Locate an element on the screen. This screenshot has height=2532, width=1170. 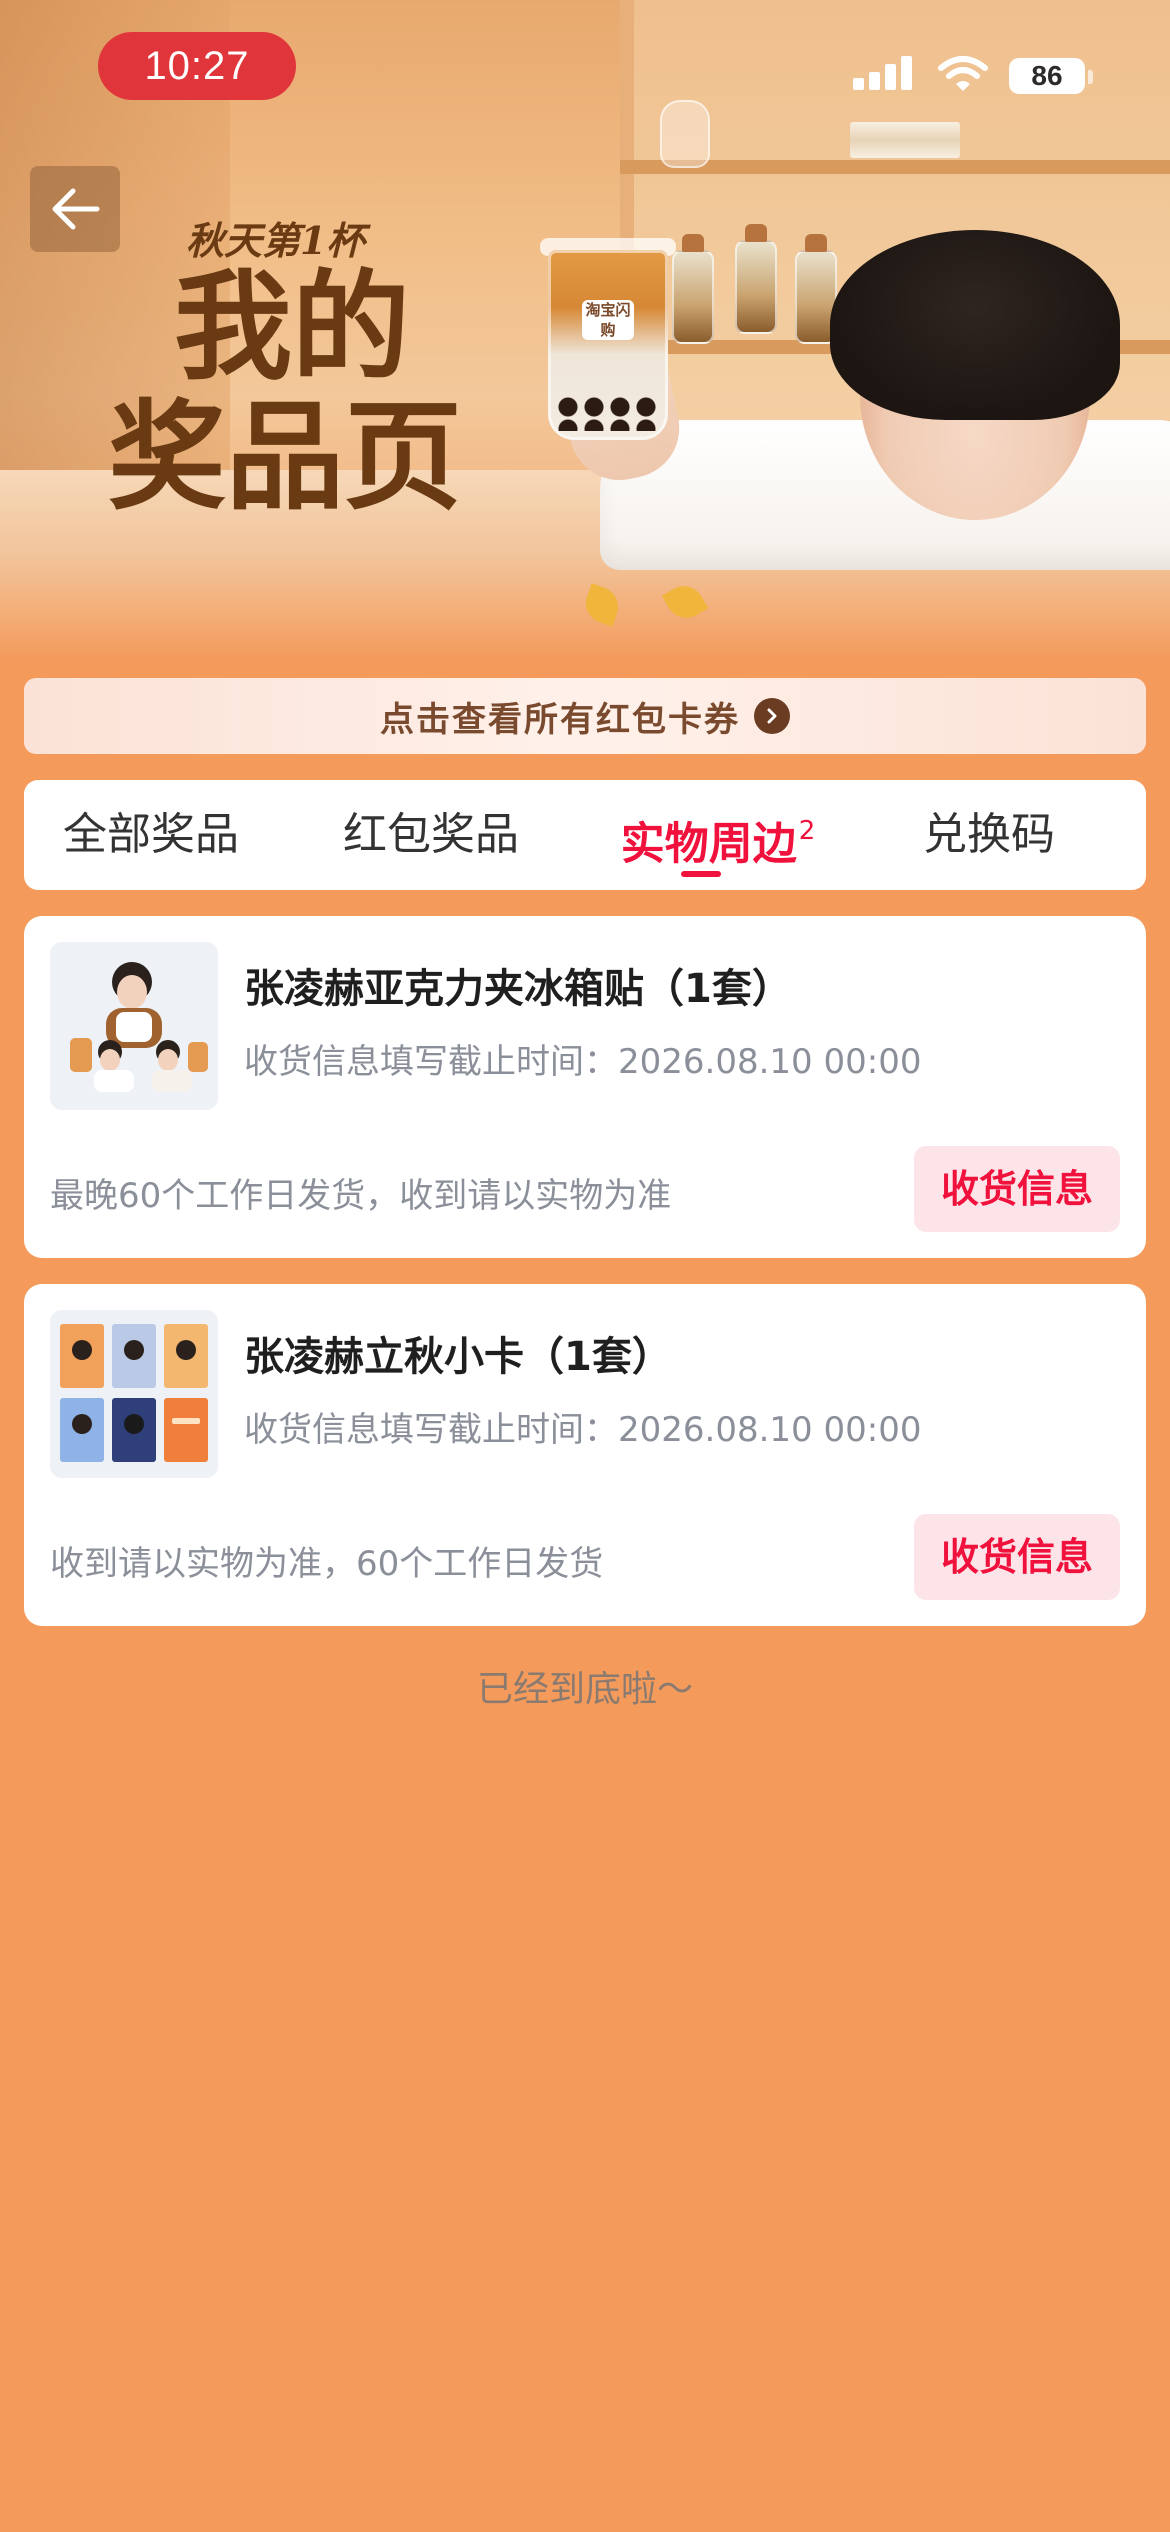
prize-shipping-note: 最晚60个工作日发货，收到请以实物为准 is located at coordinates (361, 1196).